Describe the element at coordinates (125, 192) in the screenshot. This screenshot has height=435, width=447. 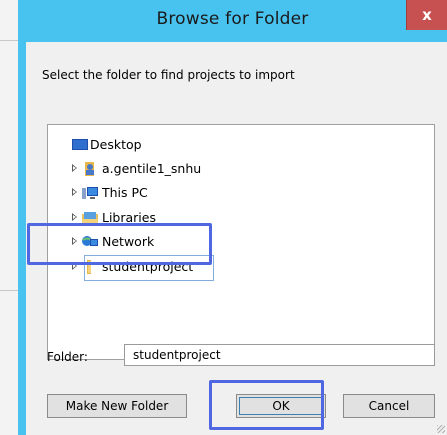
I see `tree-item-label: This PC` at that location.